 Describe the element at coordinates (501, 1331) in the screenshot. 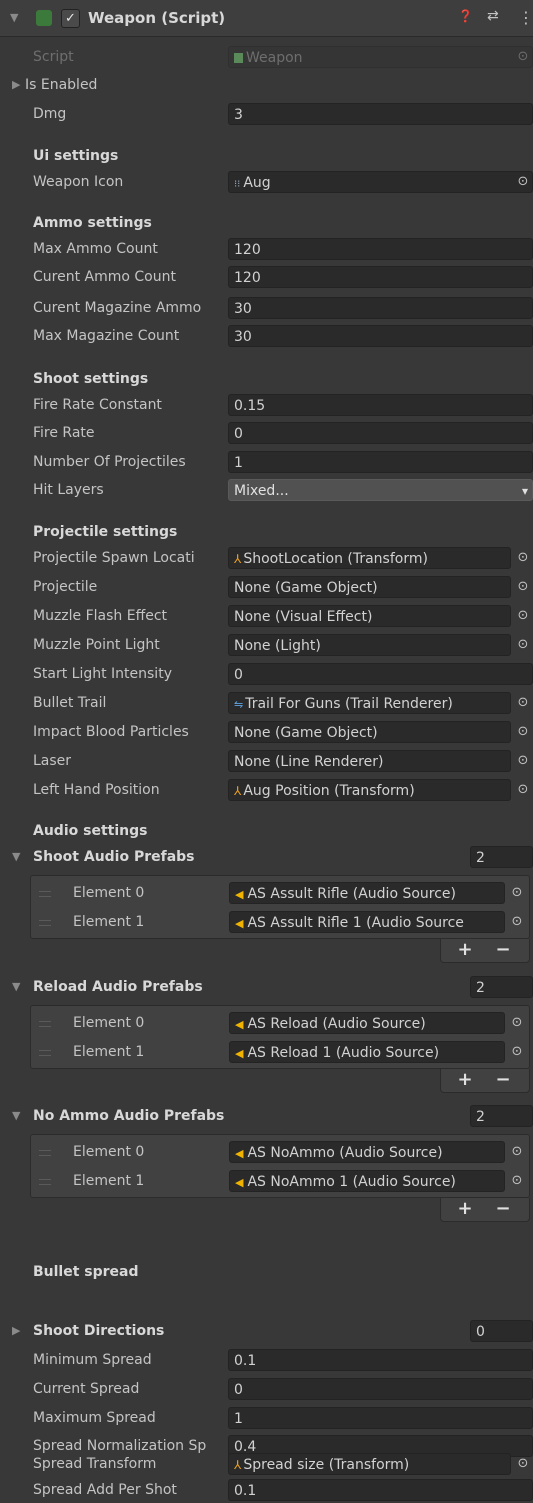

I see `list-size-field: 0` at that location.